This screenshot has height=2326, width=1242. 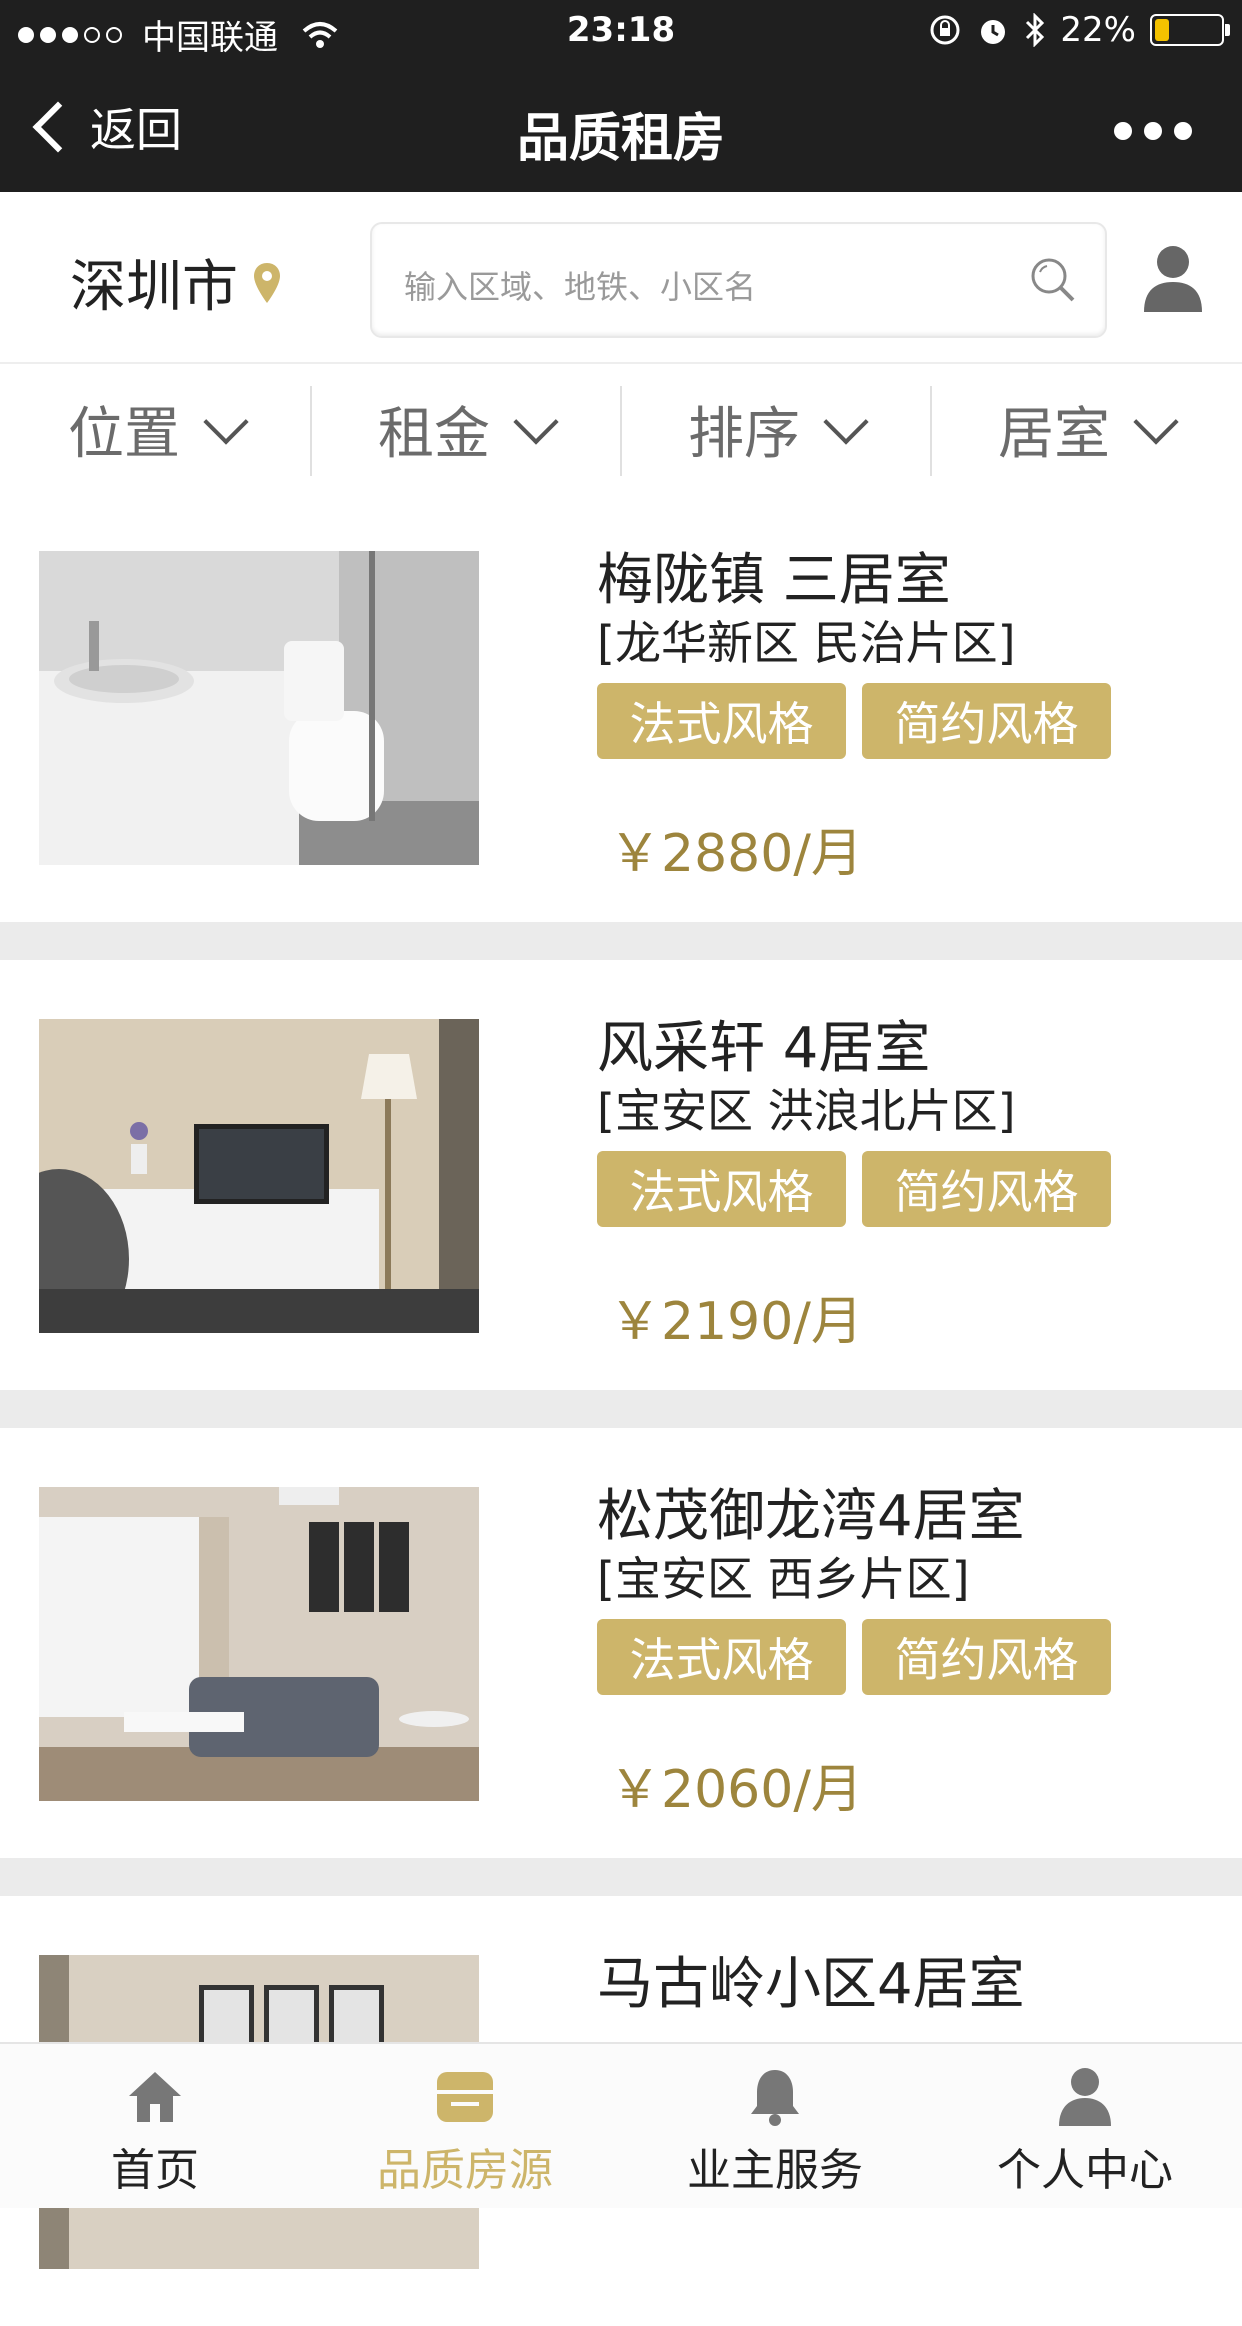 What do you see at coordinates (434, 434) in the screenshot?
I see `filter-label: 租金` at bounding box center [434, 434].